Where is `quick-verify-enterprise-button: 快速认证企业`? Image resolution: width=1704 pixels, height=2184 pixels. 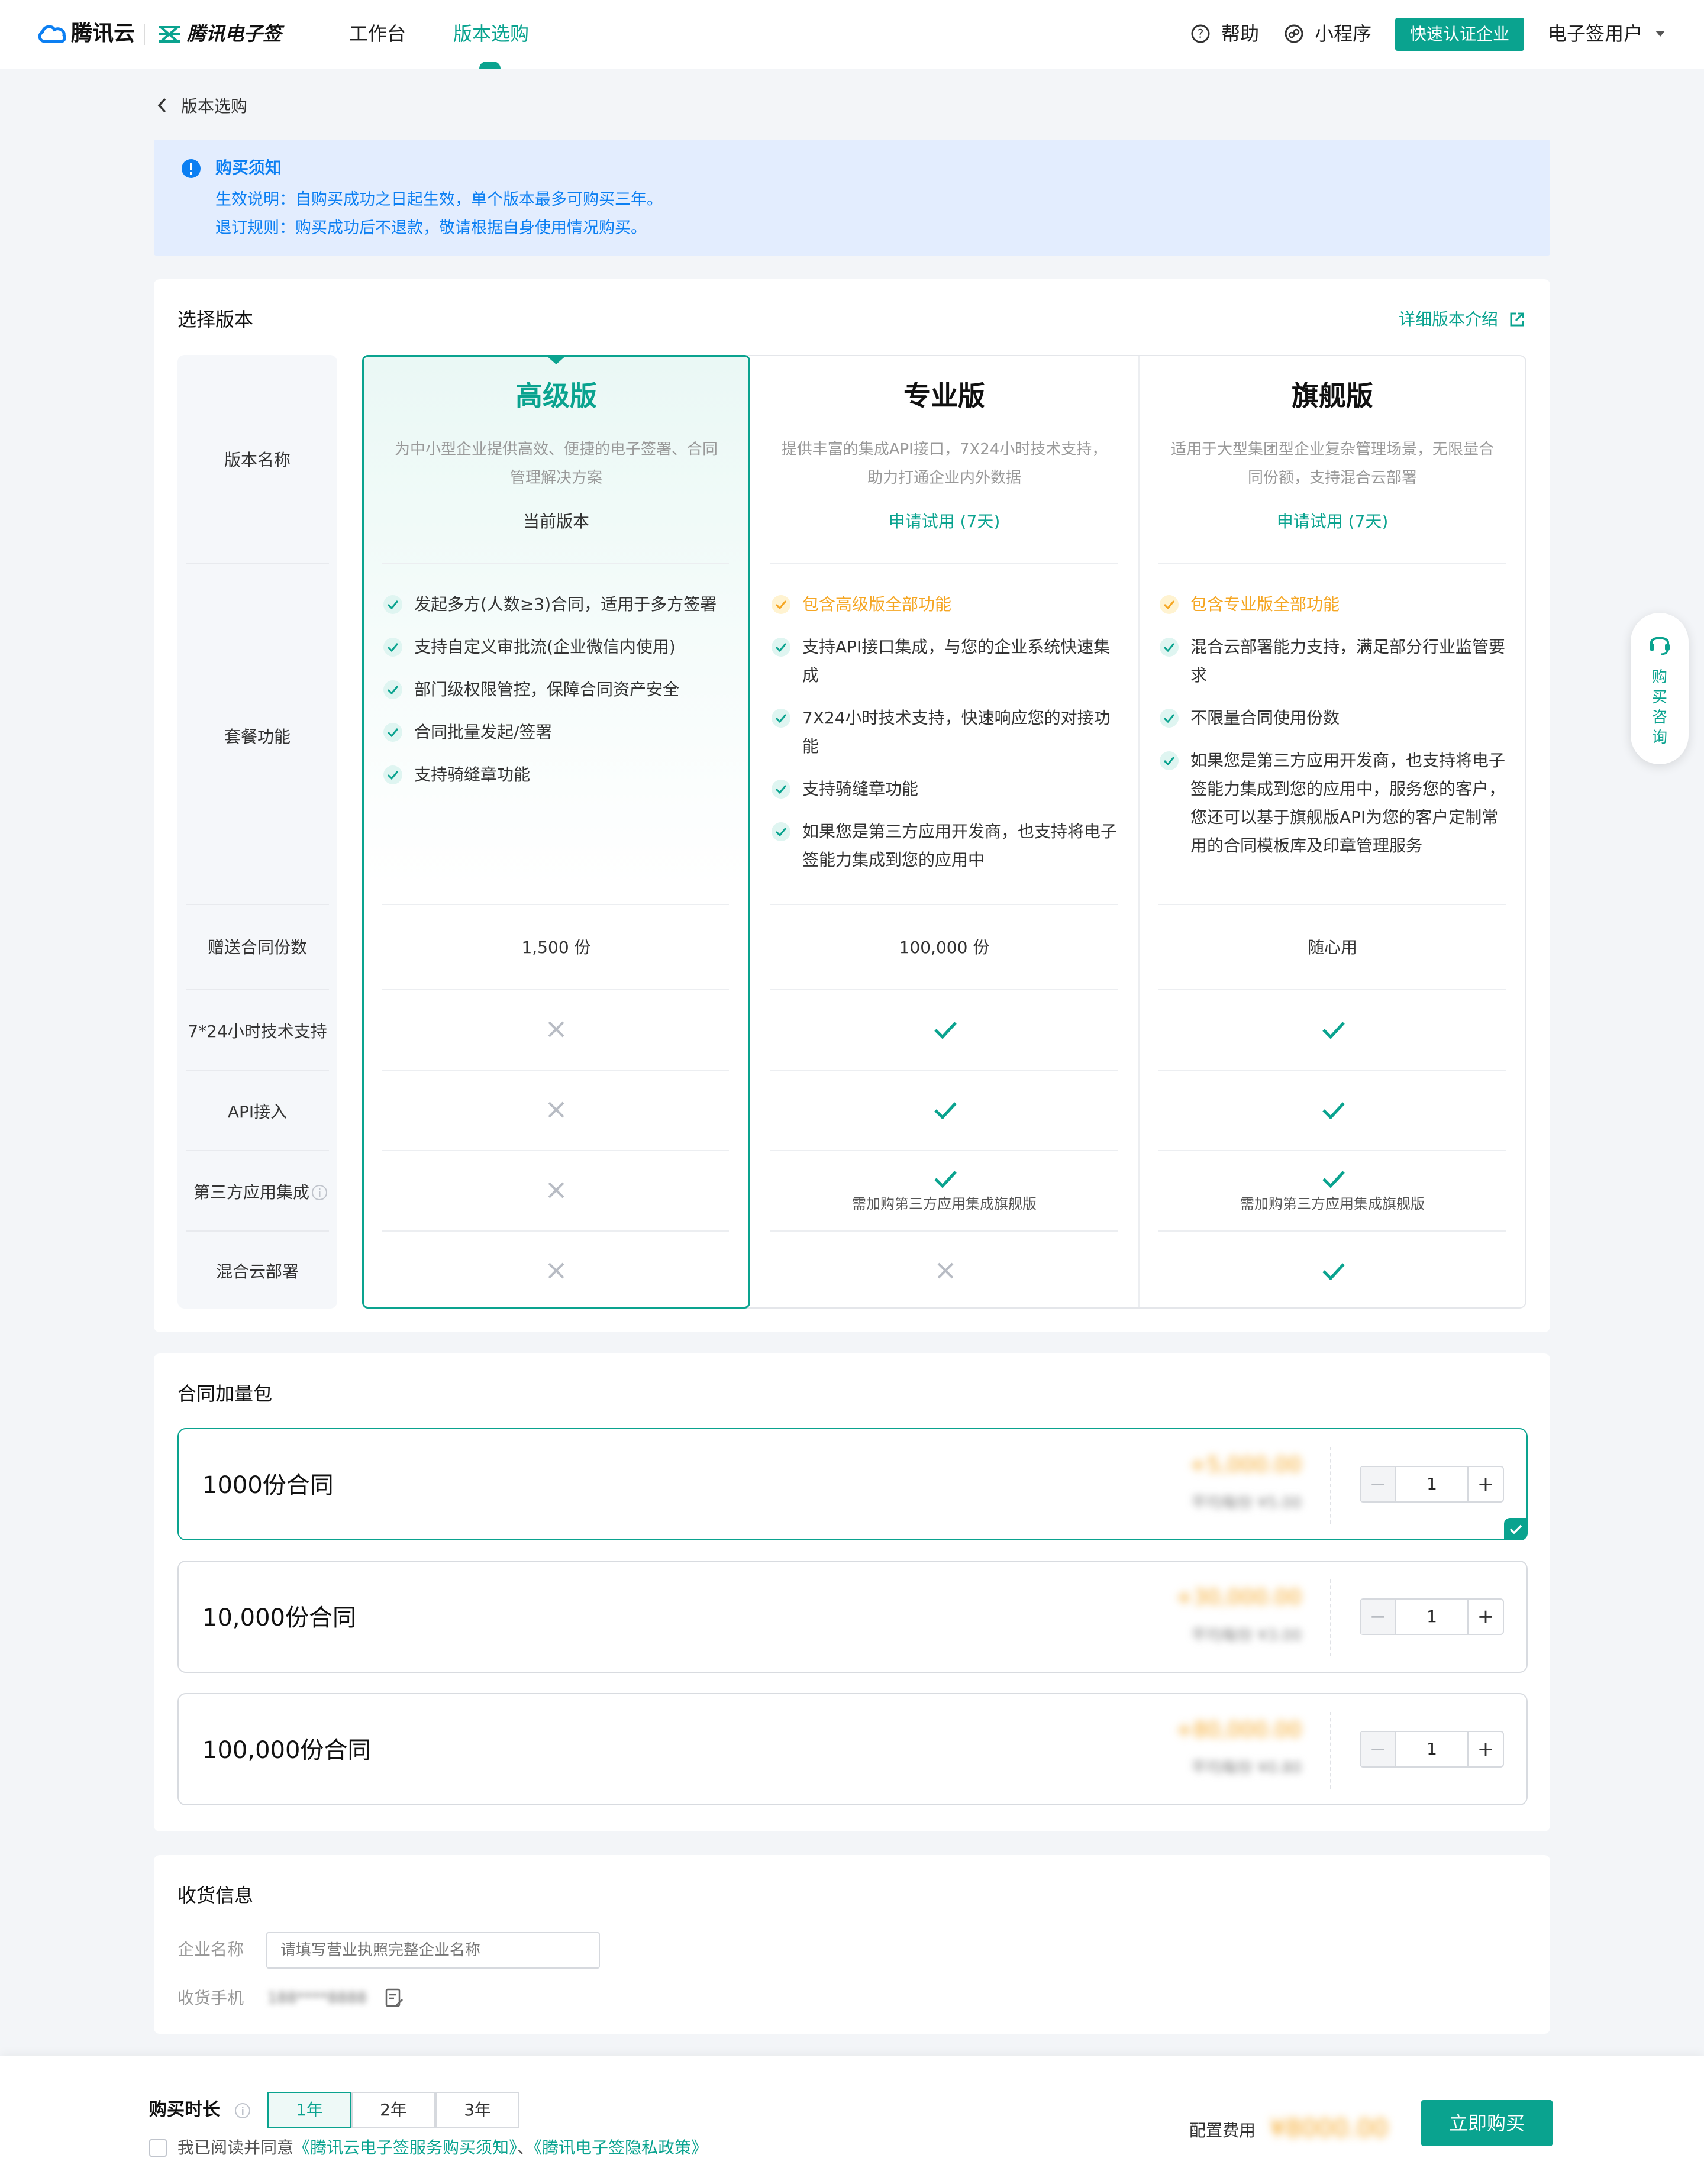
quick-verify-enterprise-button: 快速认证企业 is located at coordinates (1459, 34).